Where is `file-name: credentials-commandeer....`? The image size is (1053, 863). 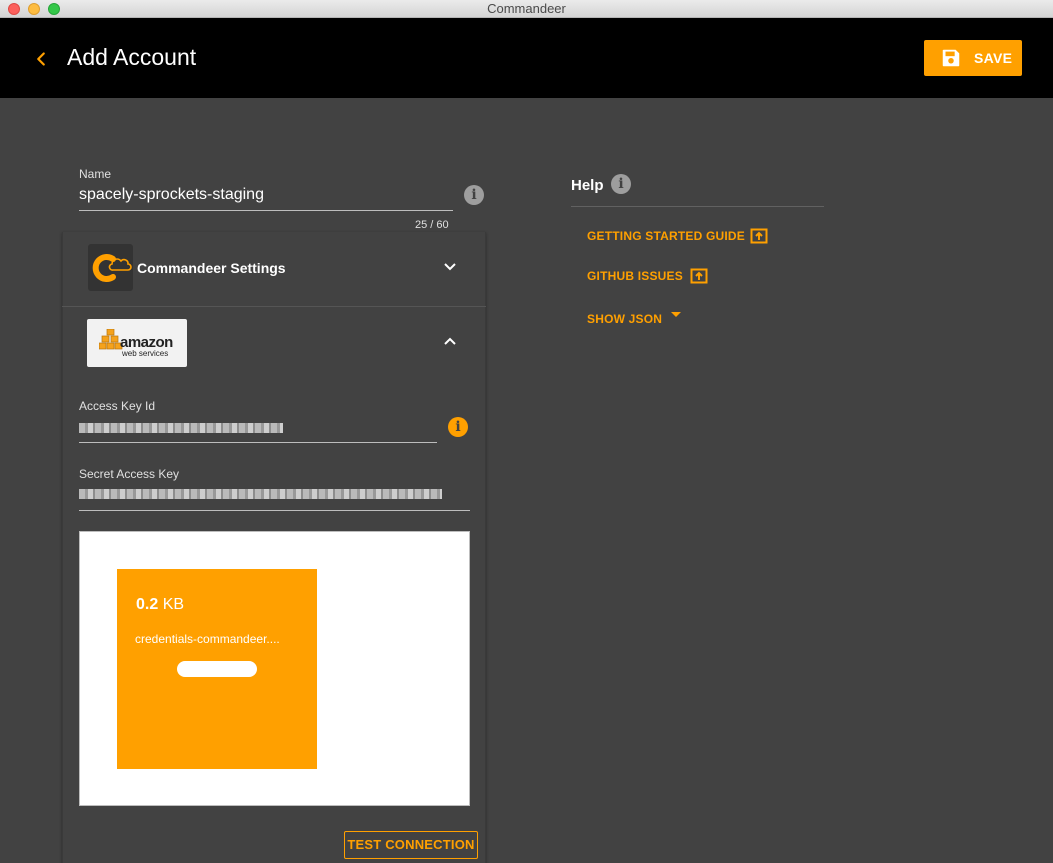 file-name: credentials-commandeer.... is located at coordinates (207, 639).